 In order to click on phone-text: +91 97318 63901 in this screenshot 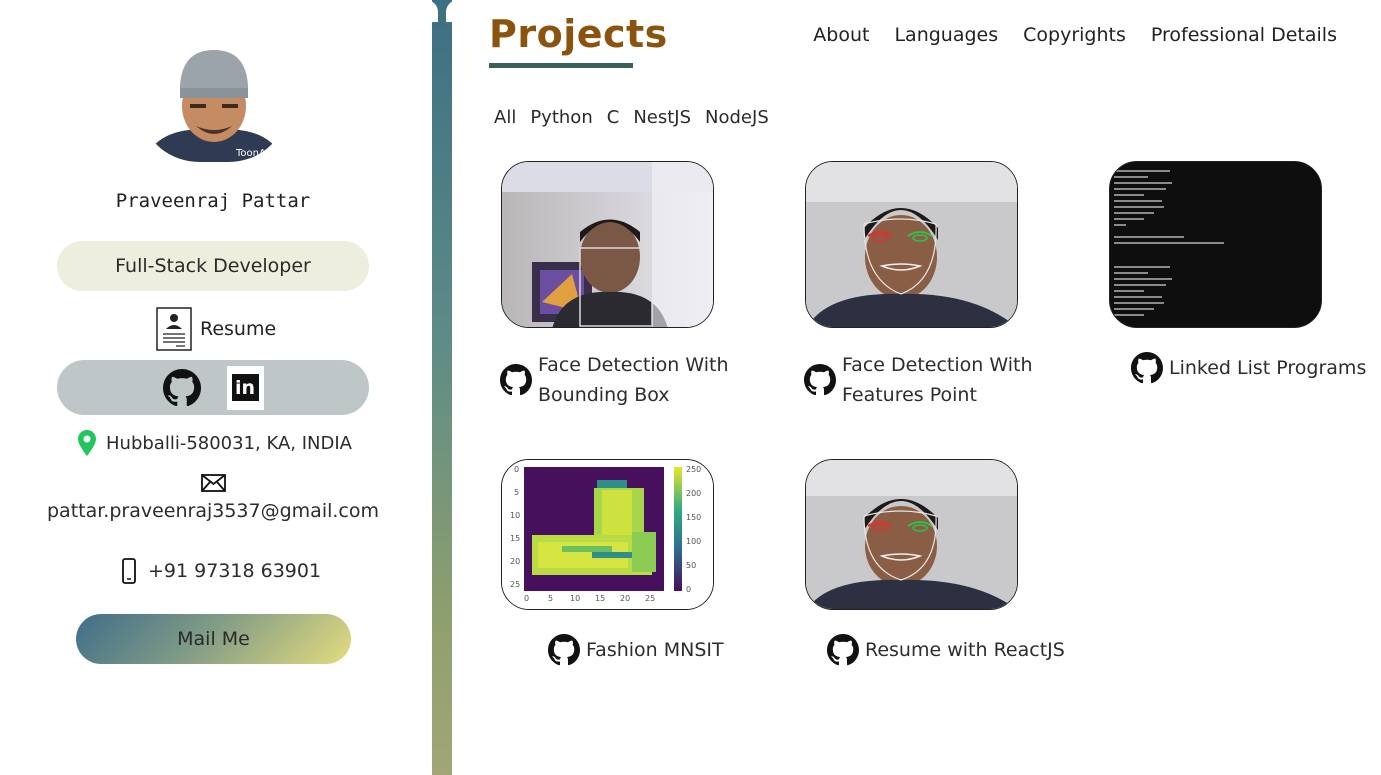, I will do `click(235, 571)`.